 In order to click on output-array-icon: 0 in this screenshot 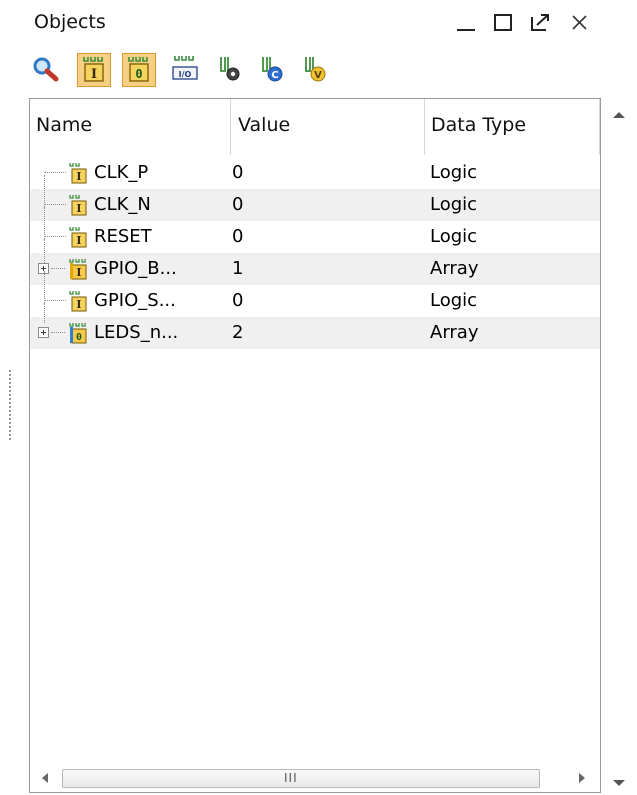, I will do `click(78, 333)`.